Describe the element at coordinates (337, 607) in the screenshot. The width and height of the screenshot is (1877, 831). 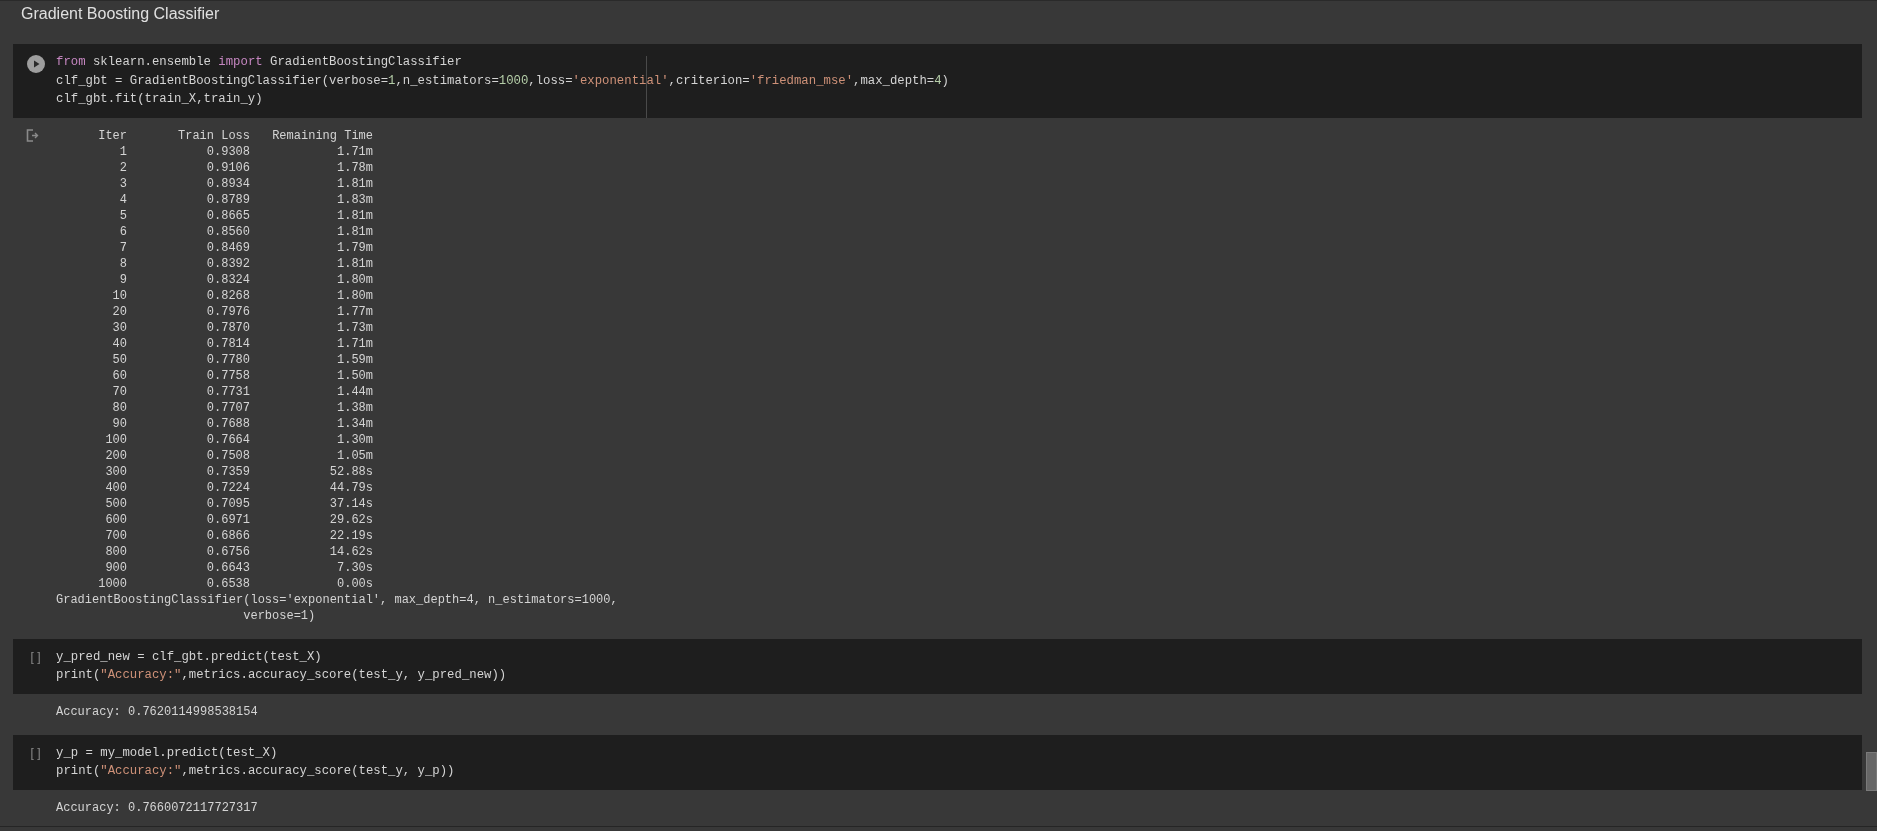
I see `output-text: GradientBoostingClassifier(loss='exponential', max_depth=4, n_estimators=1000, verbose=1)` at that location.